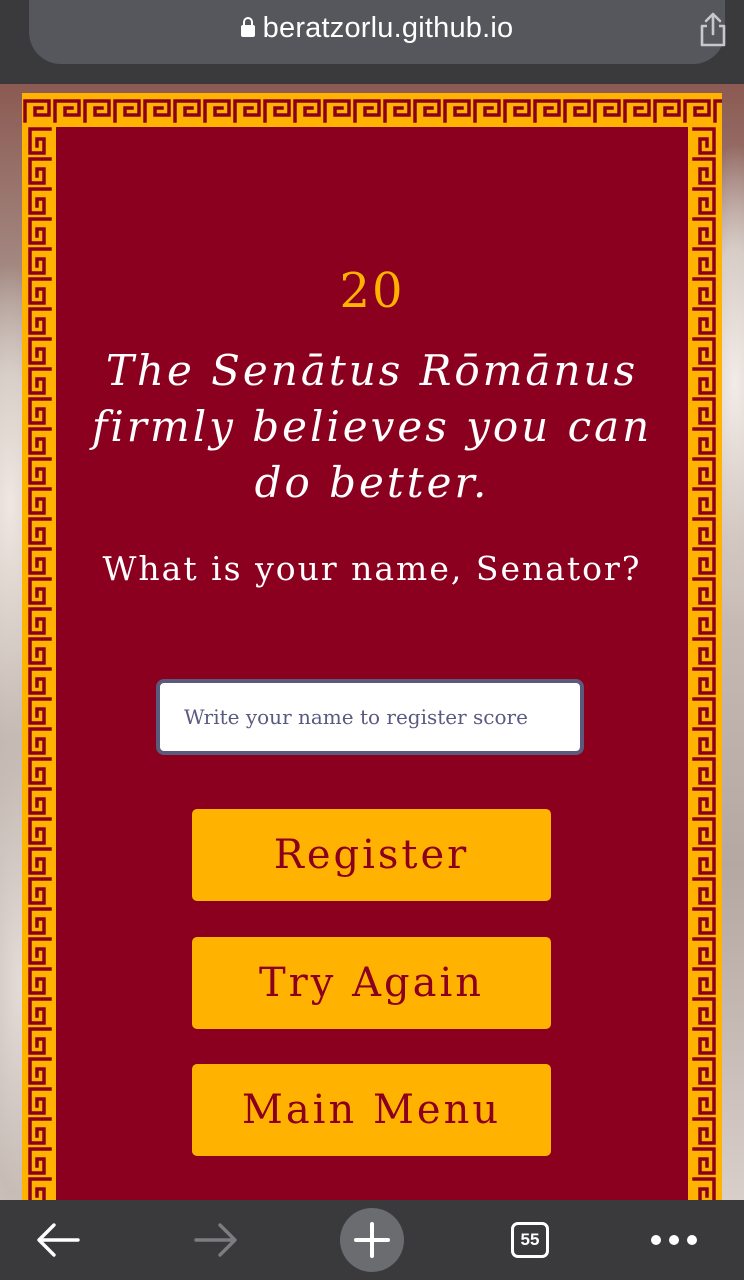 This screenshot has width=744, height=1280. I want to click on url-text: beratzorlu.github.io, so click(388, 28).